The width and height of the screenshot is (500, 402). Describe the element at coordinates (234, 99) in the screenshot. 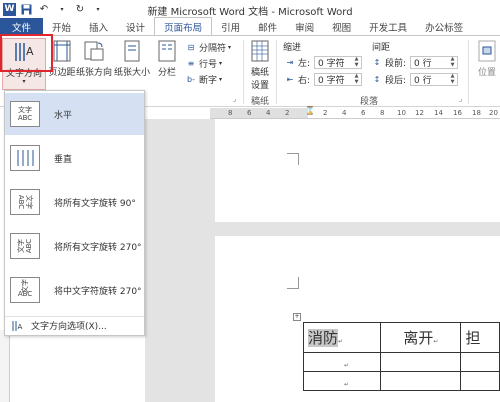

I see `page-setup-launcher-icon: ⌟` at that location.